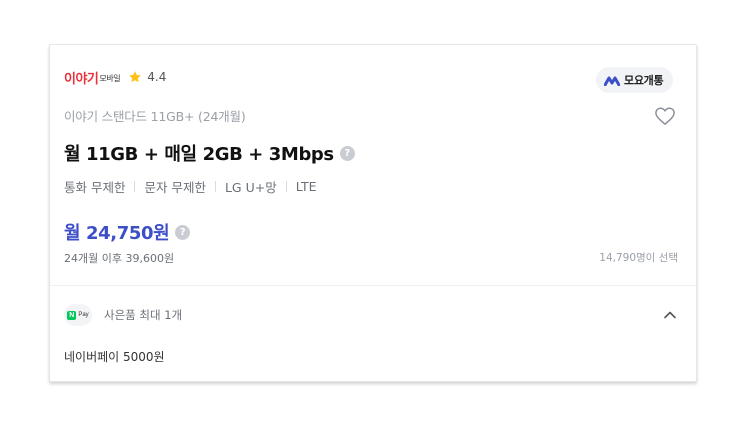 The image size is (743, 436). I want to click on monthly-price: 월 24,750원, so click(117, 233).